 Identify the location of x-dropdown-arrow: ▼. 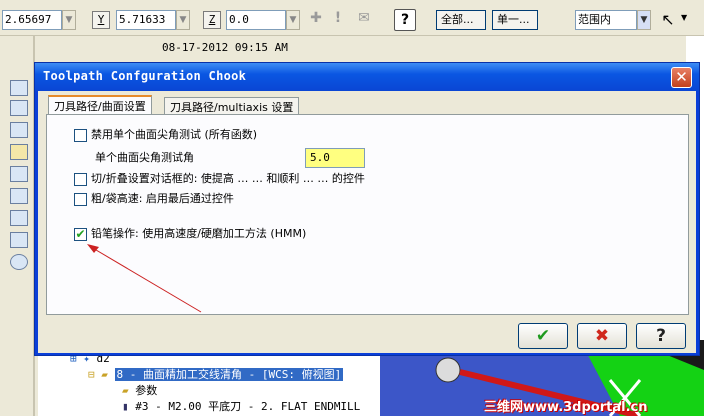
(69, 20).